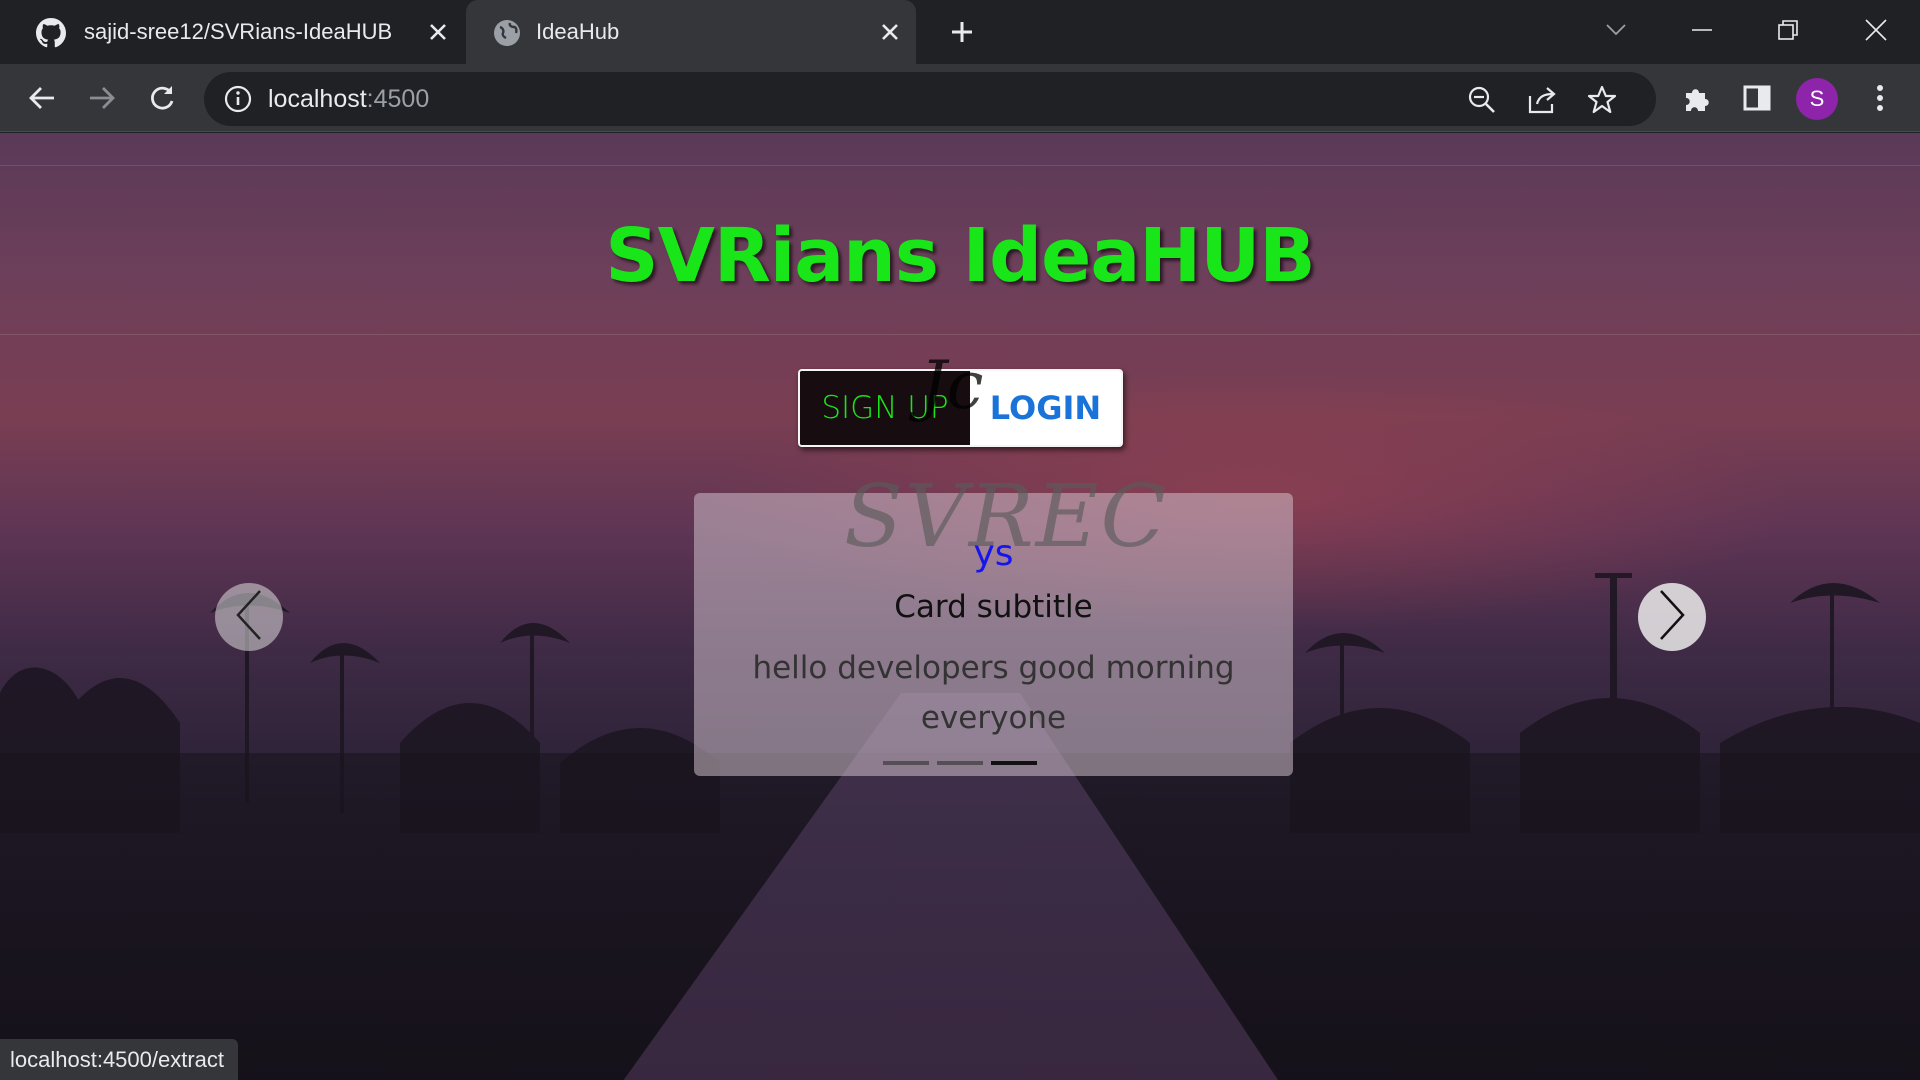 The image size is (1920, 1080). What do you see at coordinates (1482, 100) in the screenshot?
I see `zoom-out-icon` at bounding box center [1482, 100].